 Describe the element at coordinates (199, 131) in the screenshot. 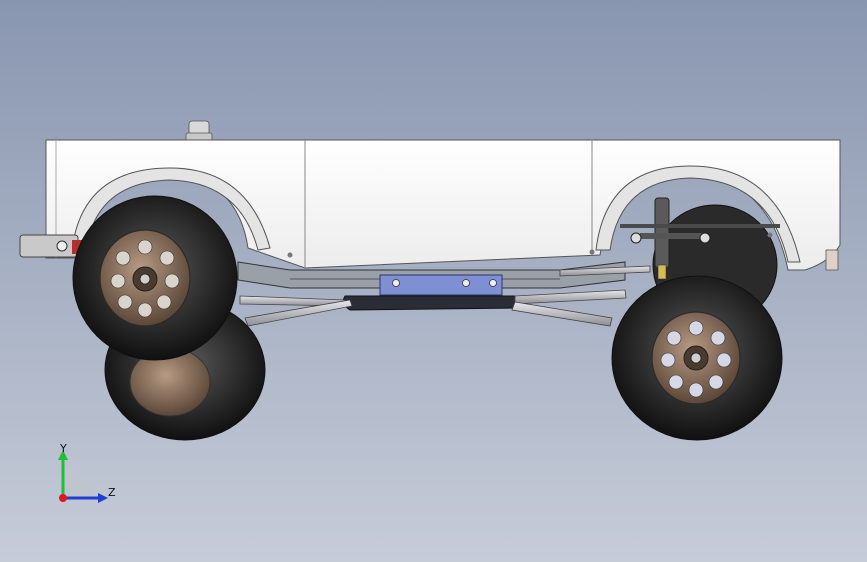

I see `filler-cap` at that location.